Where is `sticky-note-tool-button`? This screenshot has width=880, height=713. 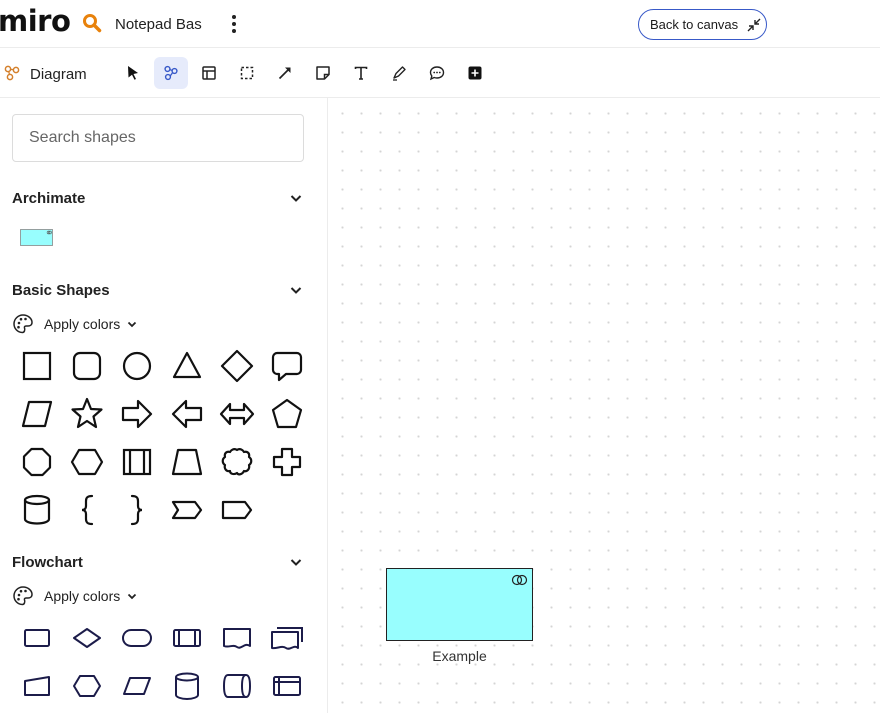 sticky-note-tool-button is located at coordinates (323, 73).